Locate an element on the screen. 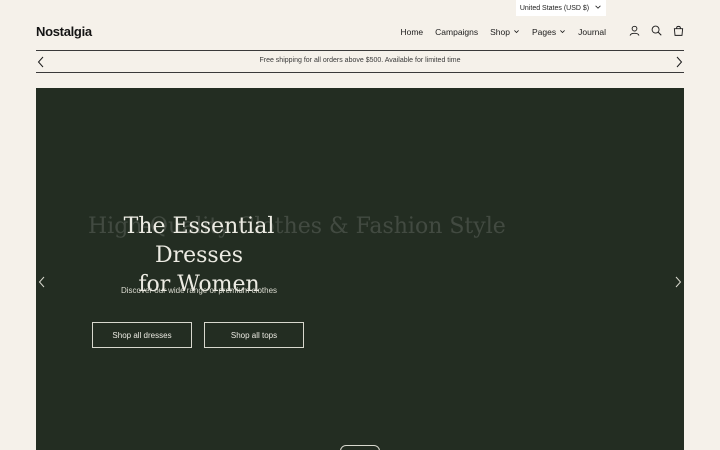 Image resolution: width=720 pixels, height=450 pixels. nav-label: Journal is located at coordinates (592, 32).